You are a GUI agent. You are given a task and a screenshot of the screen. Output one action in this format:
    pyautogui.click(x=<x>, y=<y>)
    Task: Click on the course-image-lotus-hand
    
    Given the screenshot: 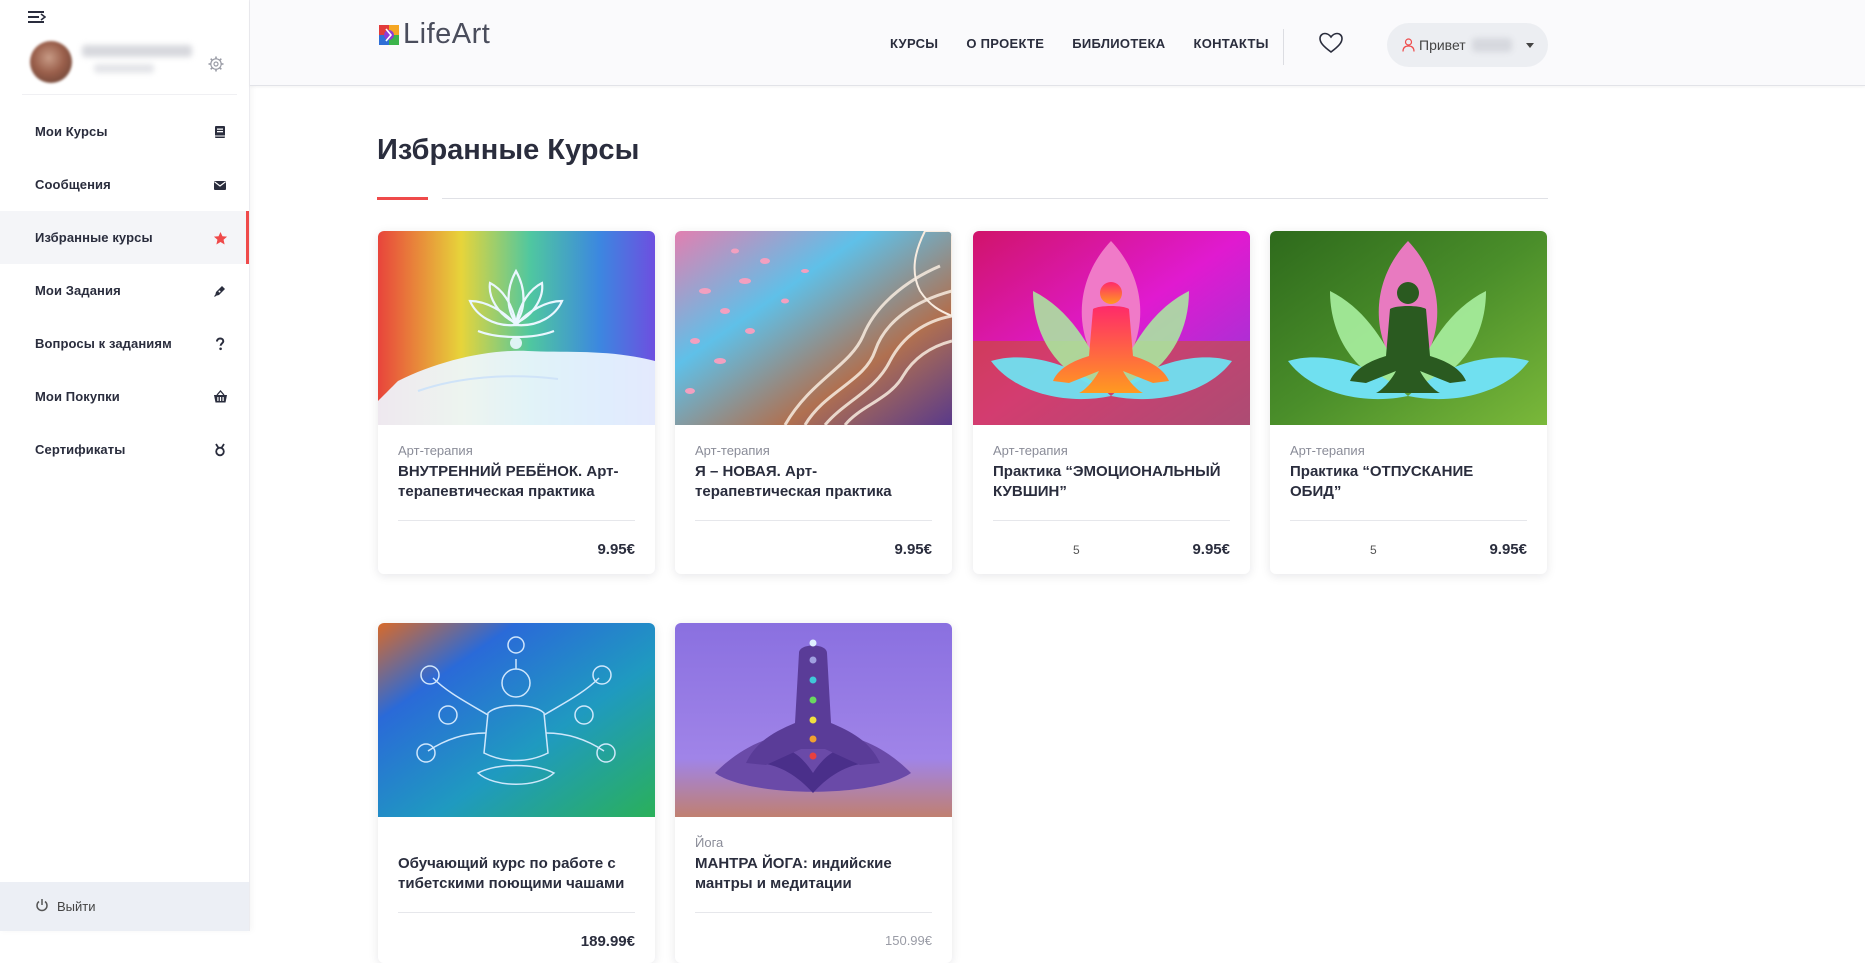 What is the action you would take?
    pyautogui.click(x=516, y=328)
    